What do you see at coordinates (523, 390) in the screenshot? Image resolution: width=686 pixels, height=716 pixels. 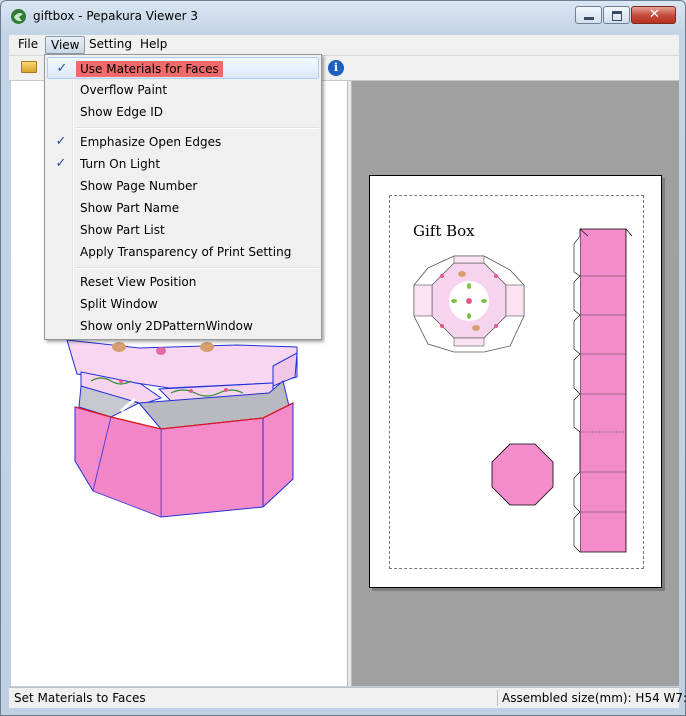 I see `pattern-parts` at bounding box center [523, 390].